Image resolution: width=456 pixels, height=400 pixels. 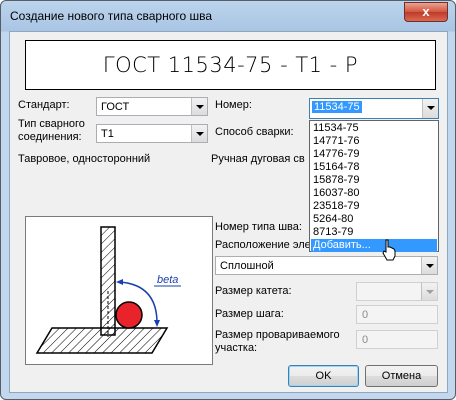 I want to click on number-value: 11534-75, so click(x=337, y=107).